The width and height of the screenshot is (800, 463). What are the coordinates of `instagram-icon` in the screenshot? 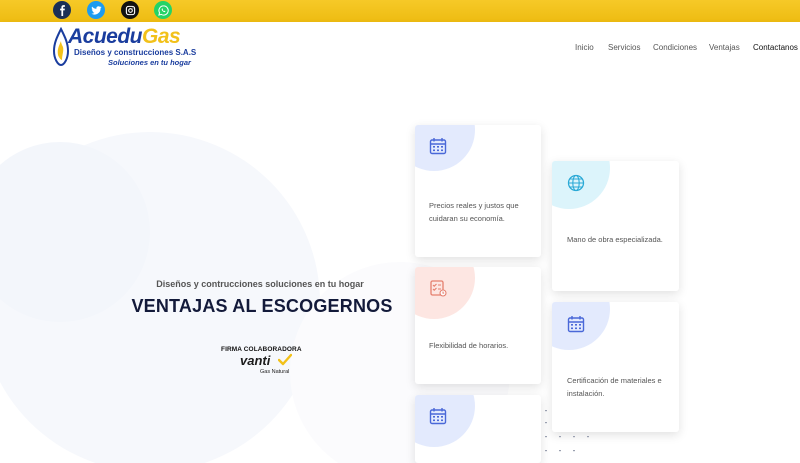 It's located at (130, 10).